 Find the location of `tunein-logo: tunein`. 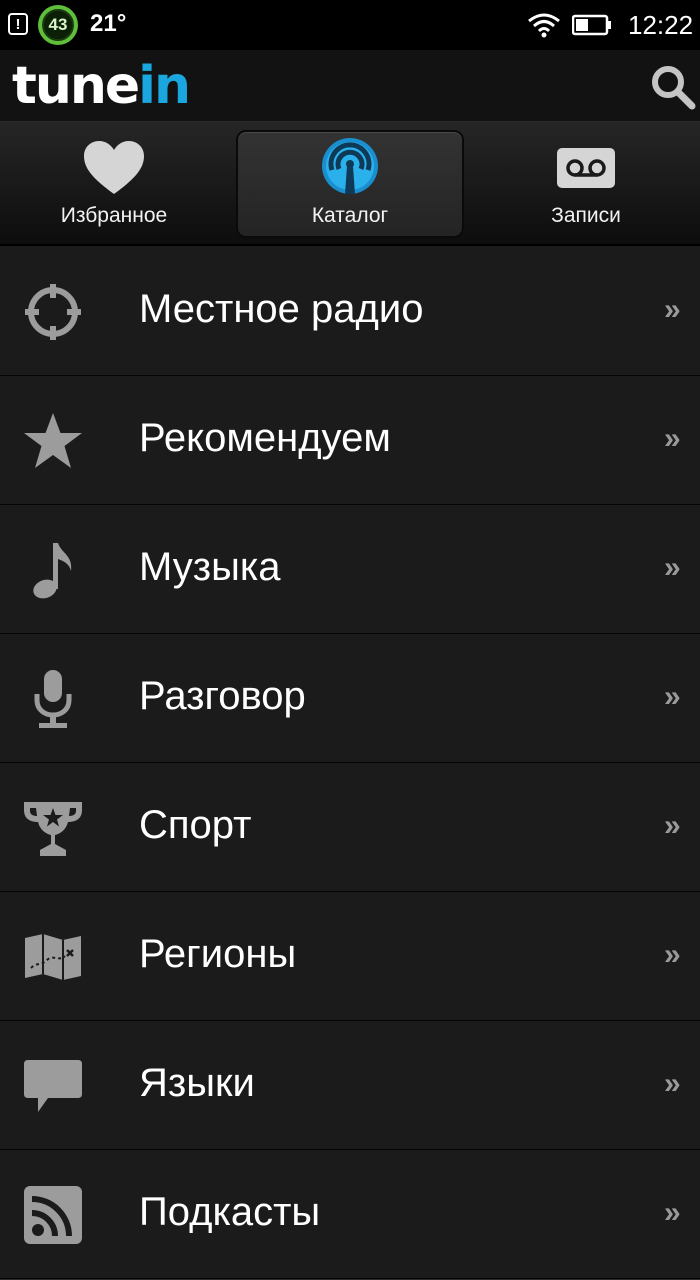

tunein-logo: tunein is located at coordinates (101, 86).